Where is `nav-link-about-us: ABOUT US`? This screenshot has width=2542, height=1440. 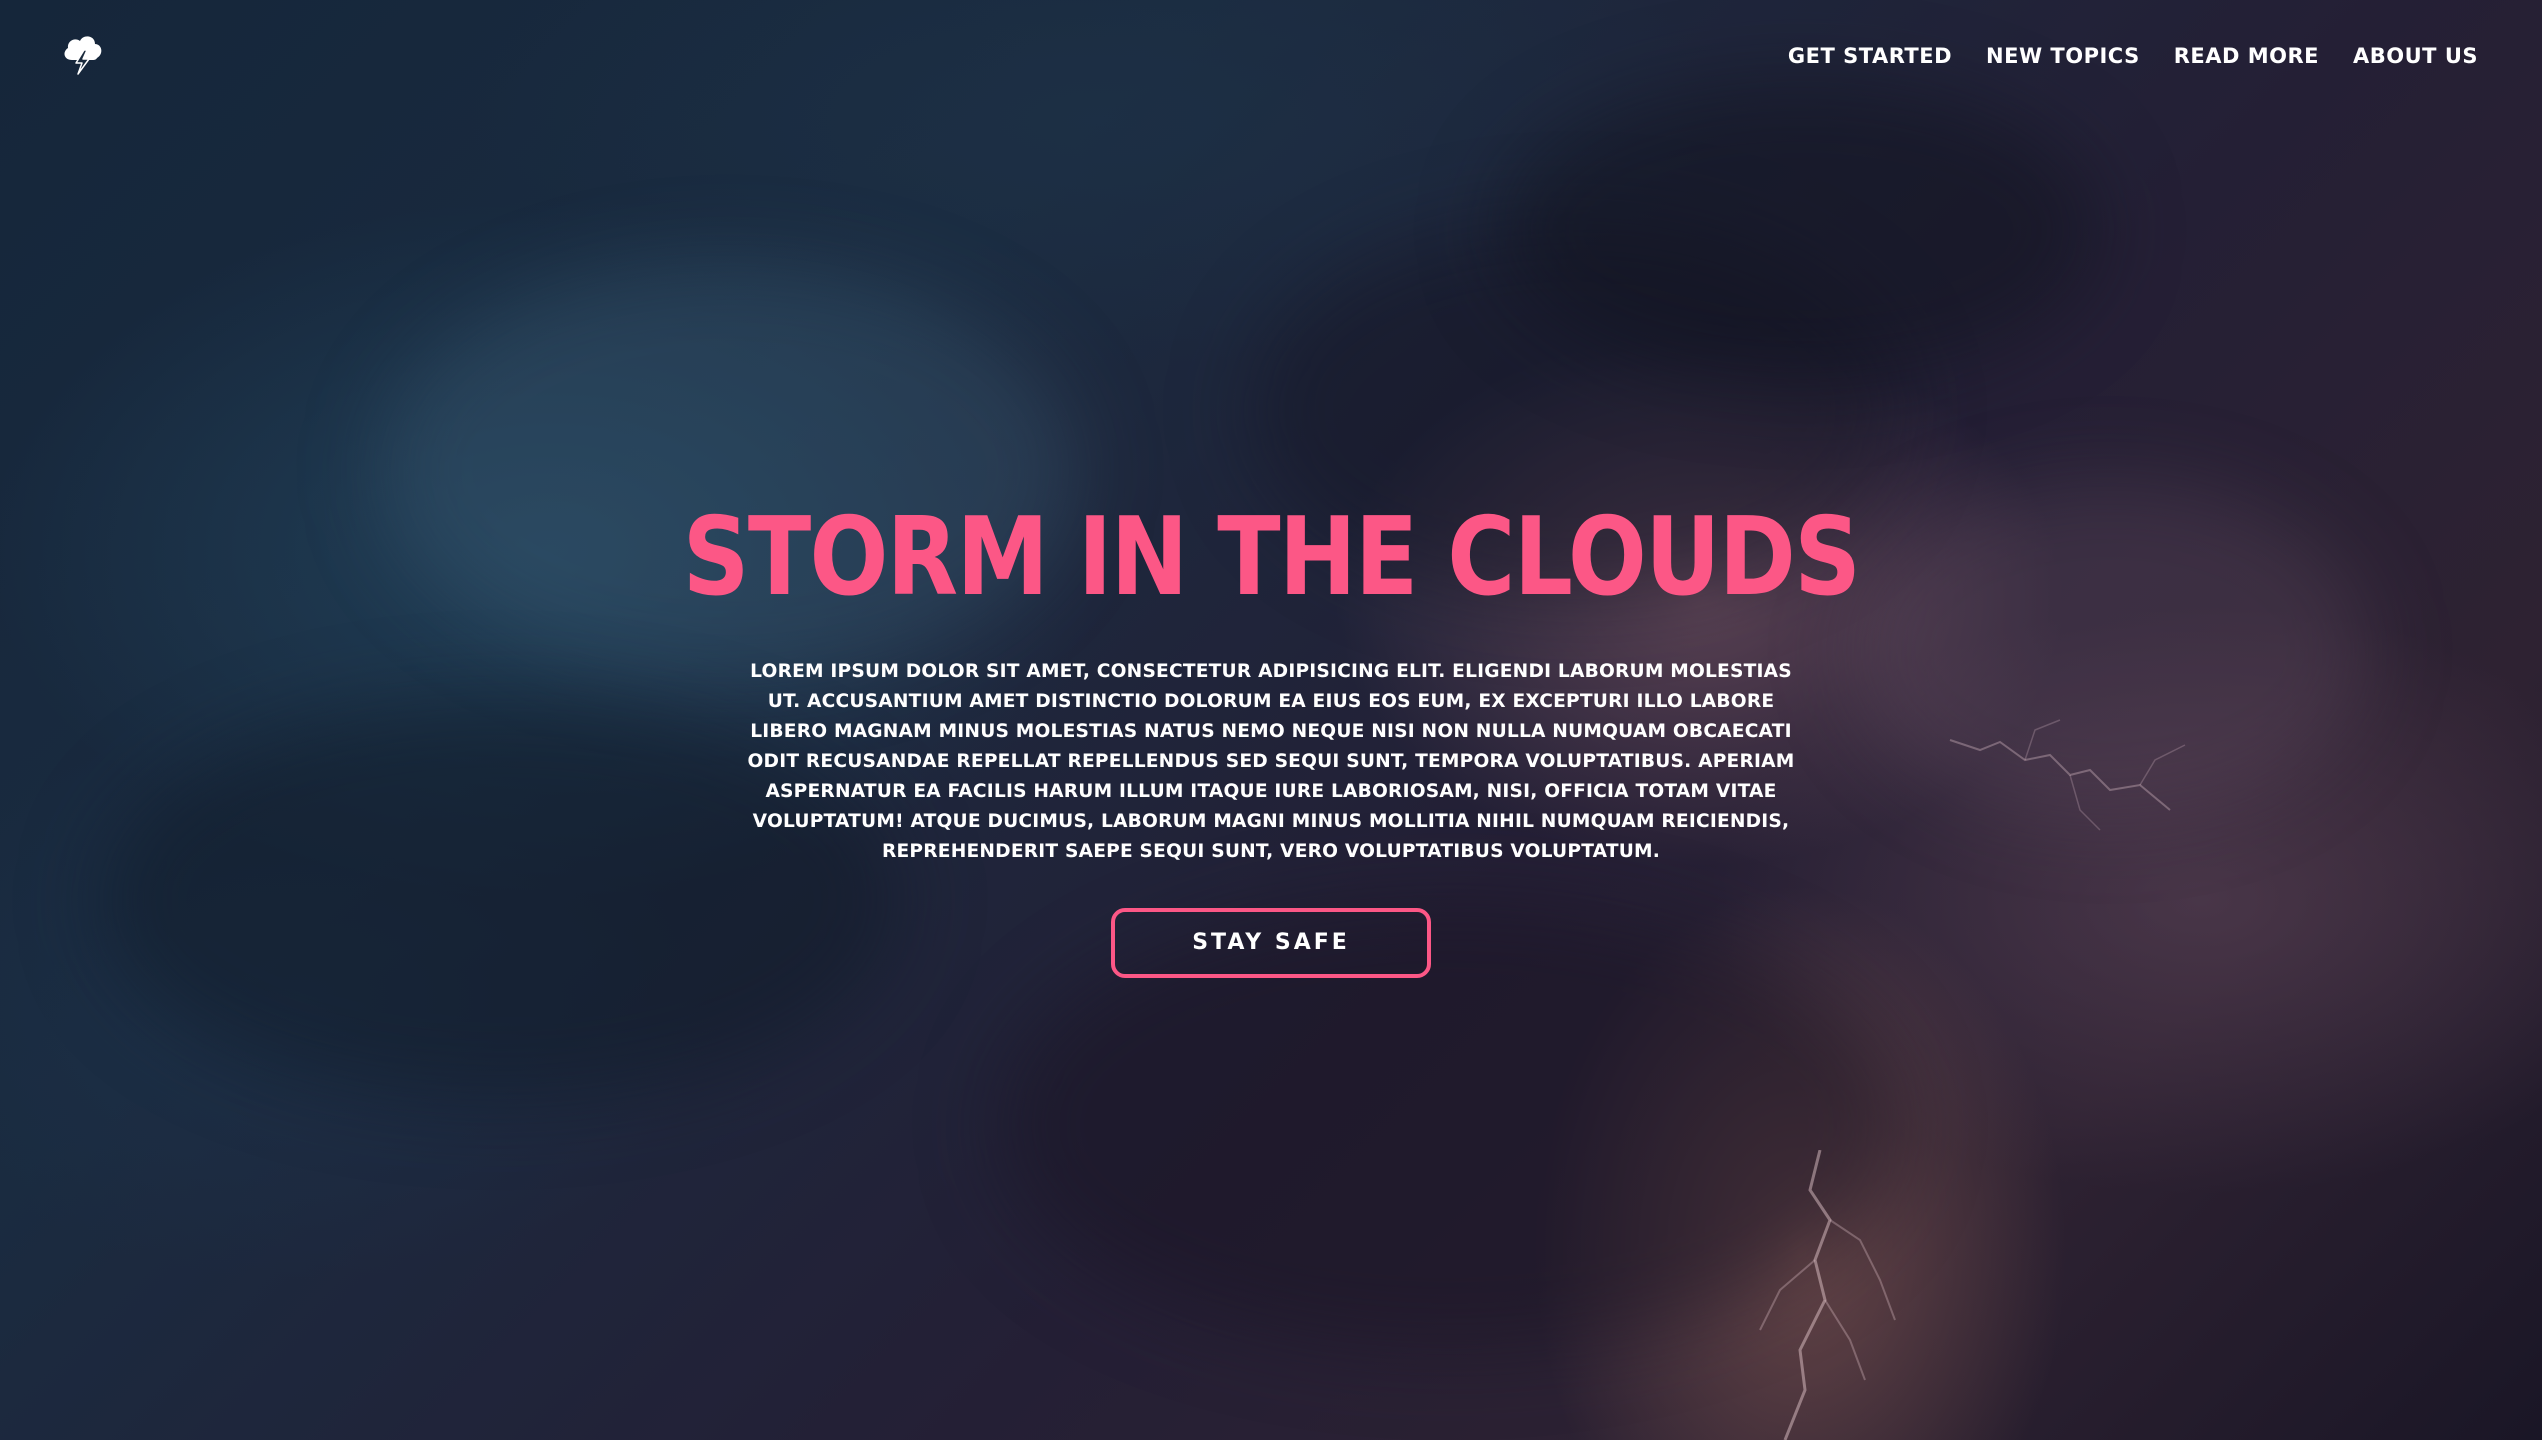 nav-link-about-us: ABOUT US is located at coordinates (2415, 56).